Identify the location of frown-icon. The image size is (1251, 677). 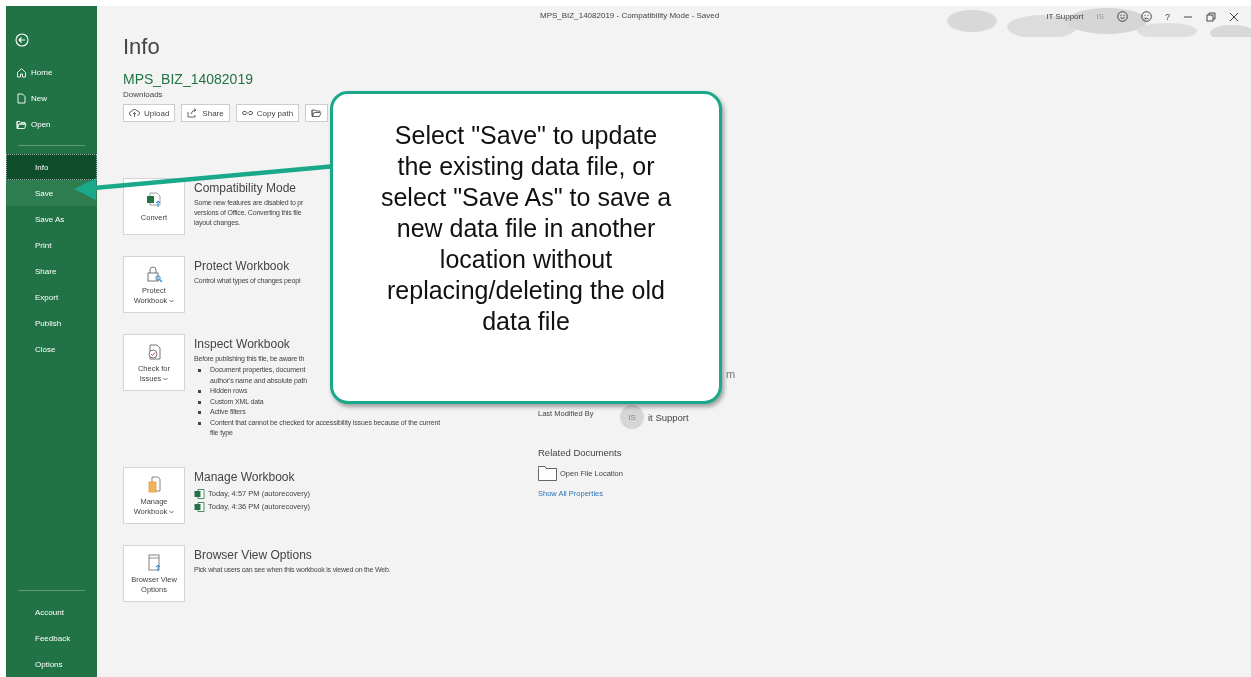
(1146, 16).